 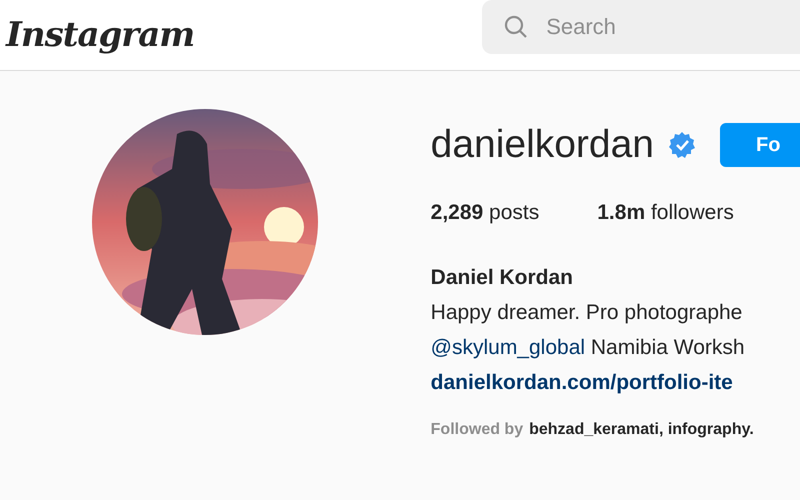 What do you see at coordinates (542, 145) in the screenshot?
I see `username: danielkordan` at bounding box center [542, 145].